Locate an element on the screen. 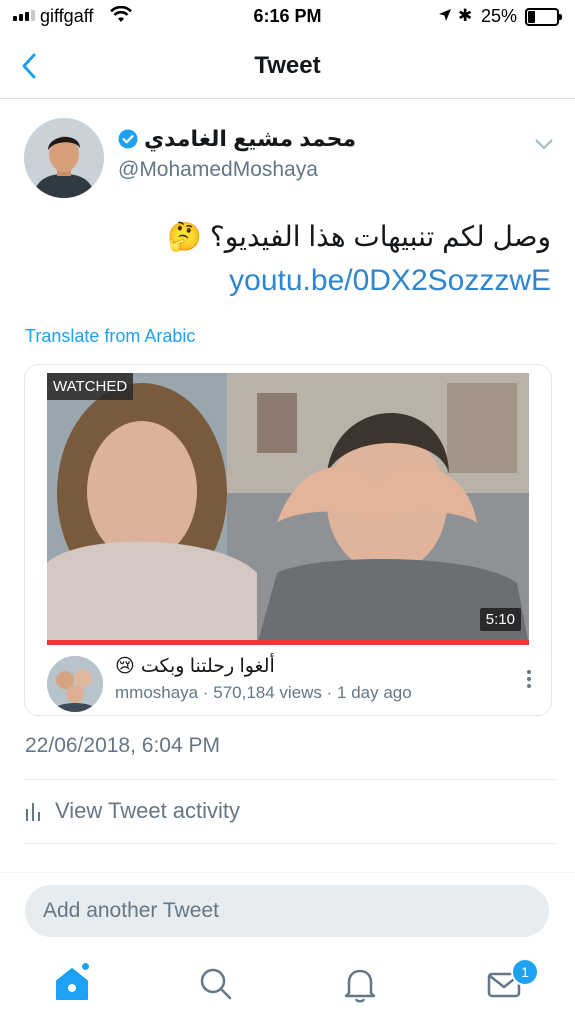 Image resolution: width=575 pixels, height=1024 pixels. compose-bar is located at coordinates (287, 912).